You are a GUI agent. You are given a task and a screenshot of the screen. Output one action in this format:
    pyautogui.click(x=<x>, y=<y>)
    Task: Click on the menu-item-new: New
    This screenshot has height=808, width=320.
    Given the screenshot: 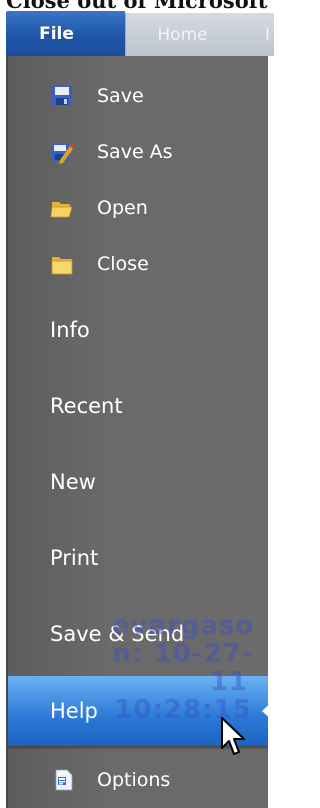 What is the action you would take?
    pyautogui.click(x=138, y=482)
    